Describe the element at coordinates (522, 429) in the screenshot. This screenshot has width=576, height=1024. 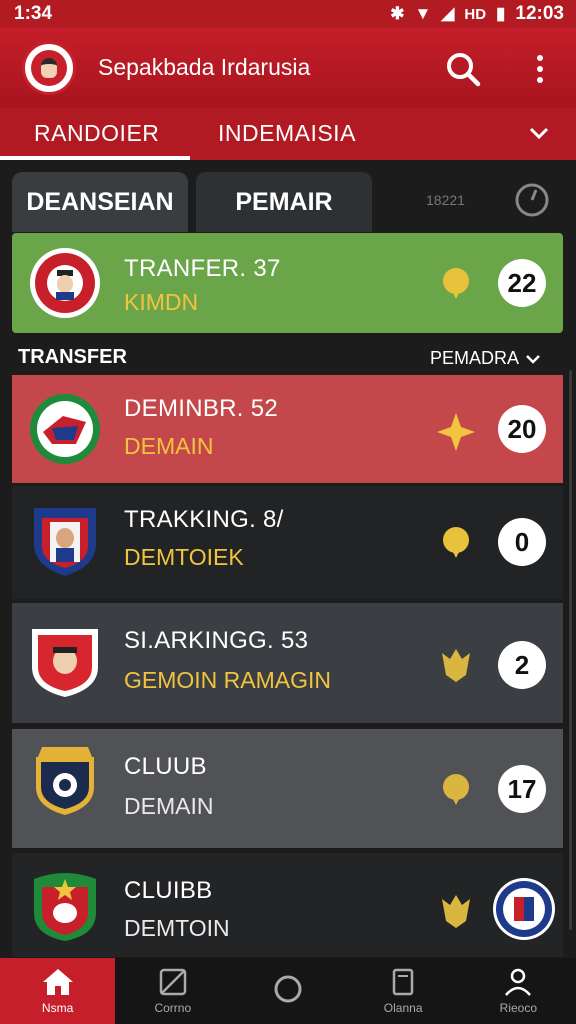
I see `item-count: 20` at that location.